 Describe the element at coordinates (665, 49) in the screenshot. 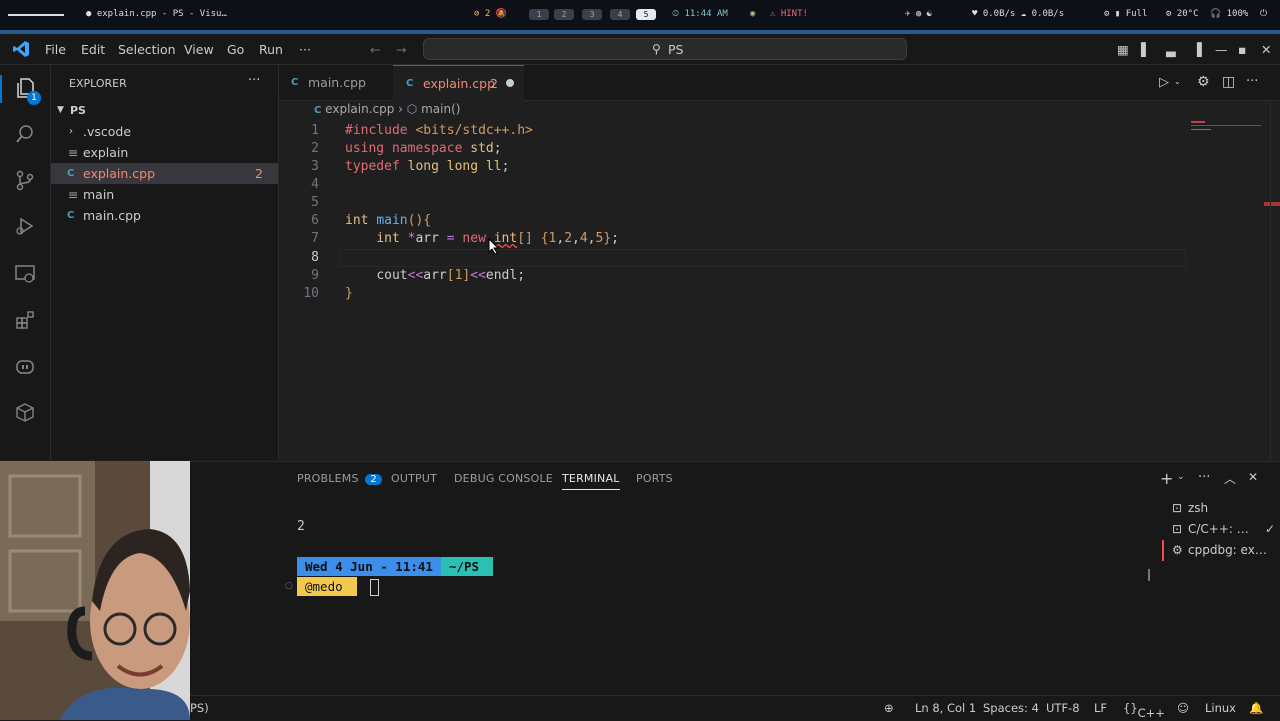

I see `command-center-search: ⚲ PS` at that location.